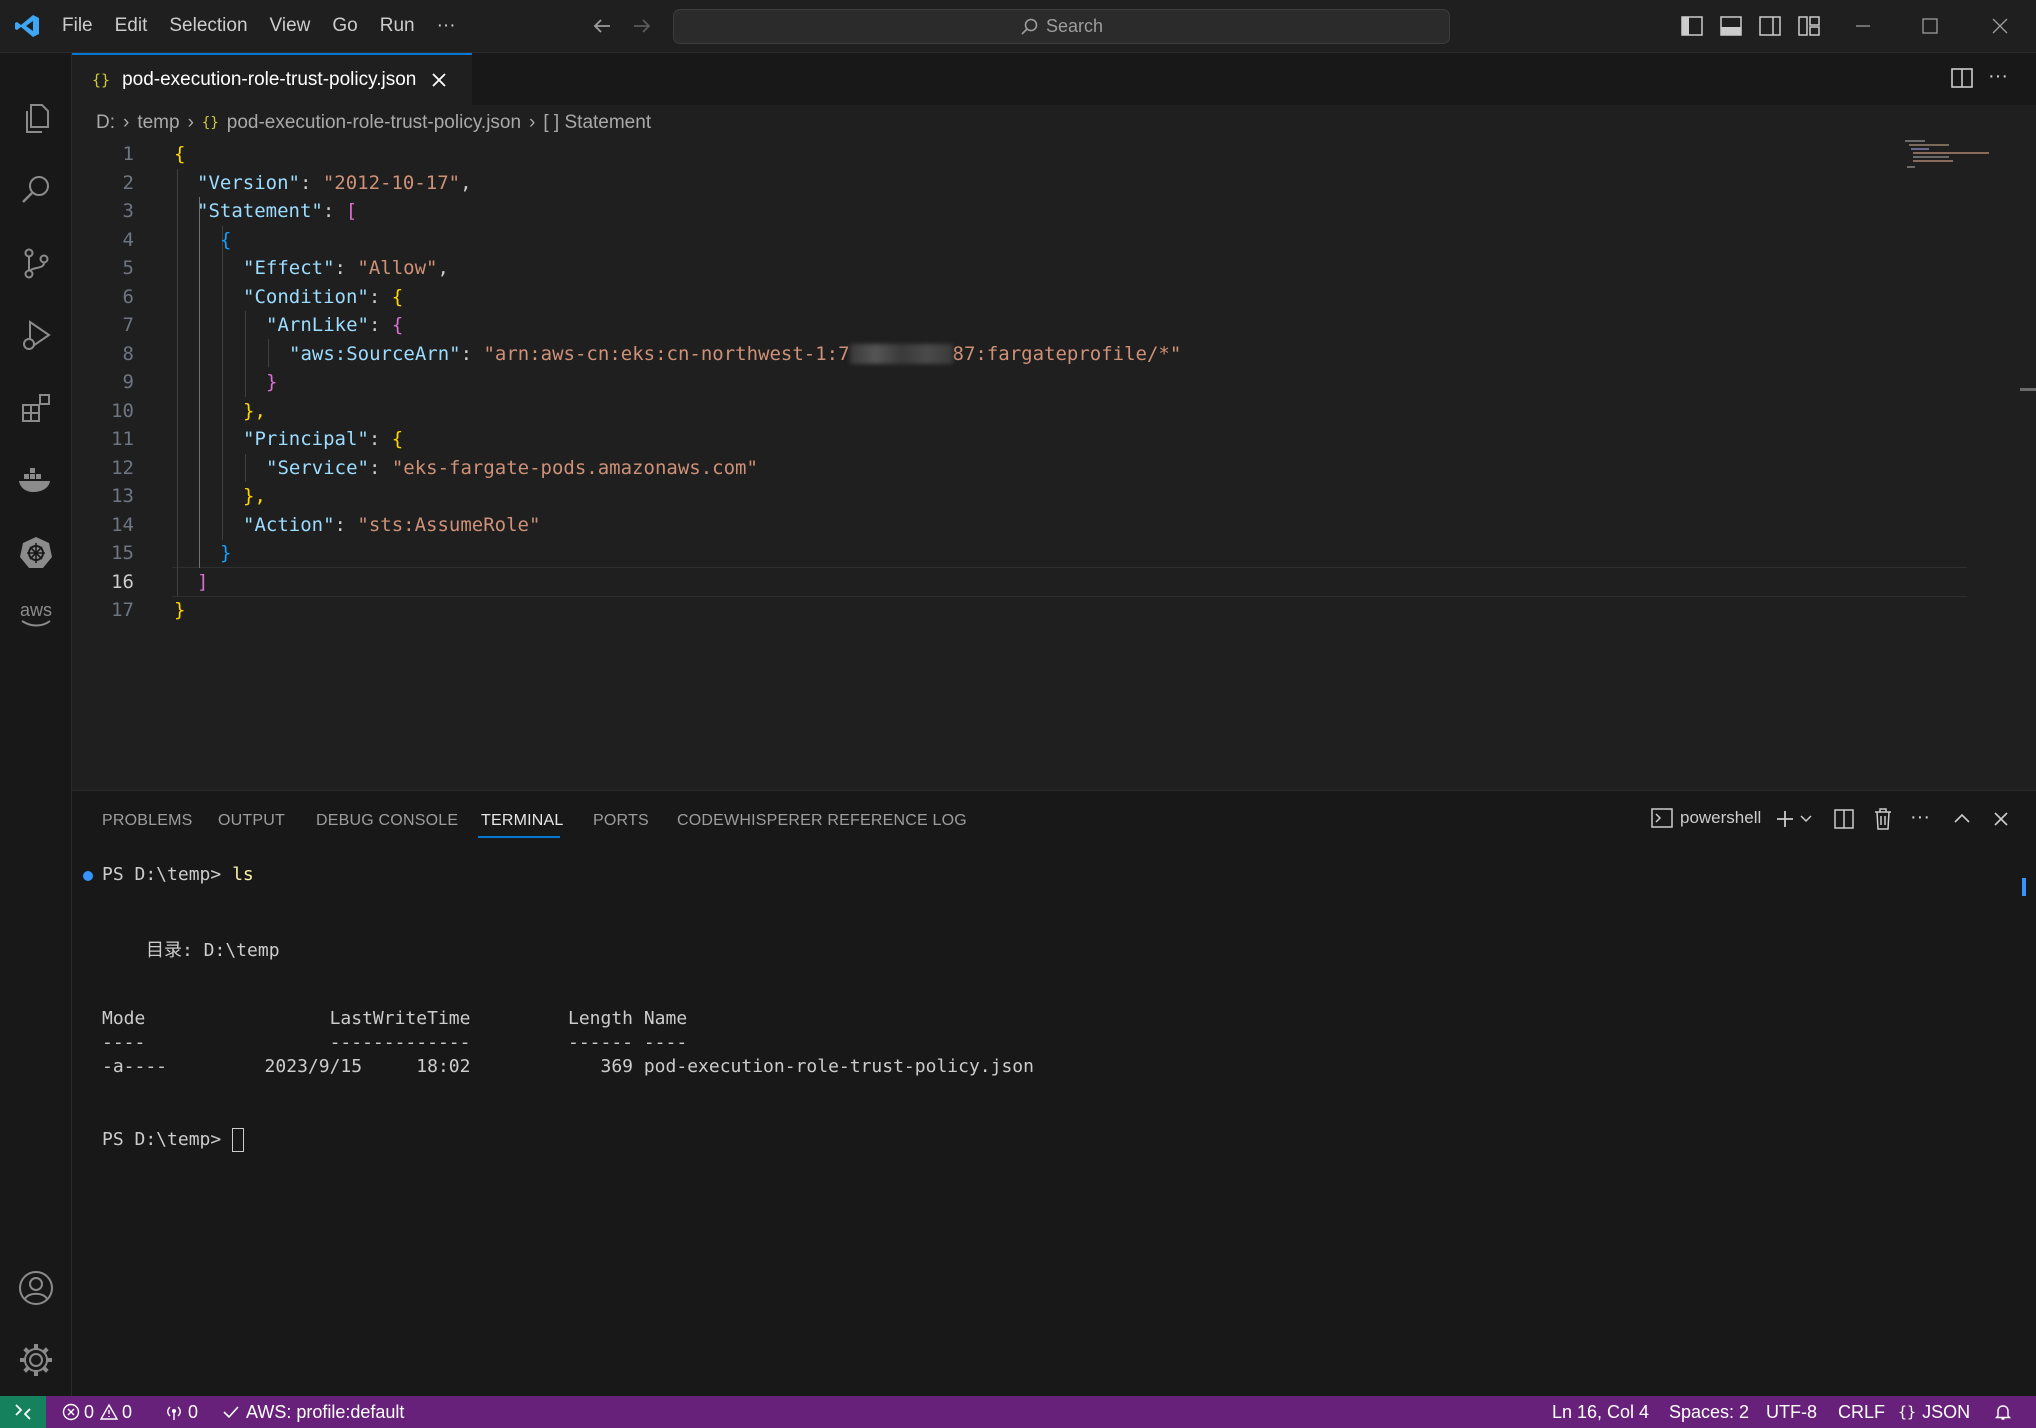 The height and width of the screenshot is (1428, 2036). I want to click on aws-profile-label: AWS: profile:default, so click(325, 1412).